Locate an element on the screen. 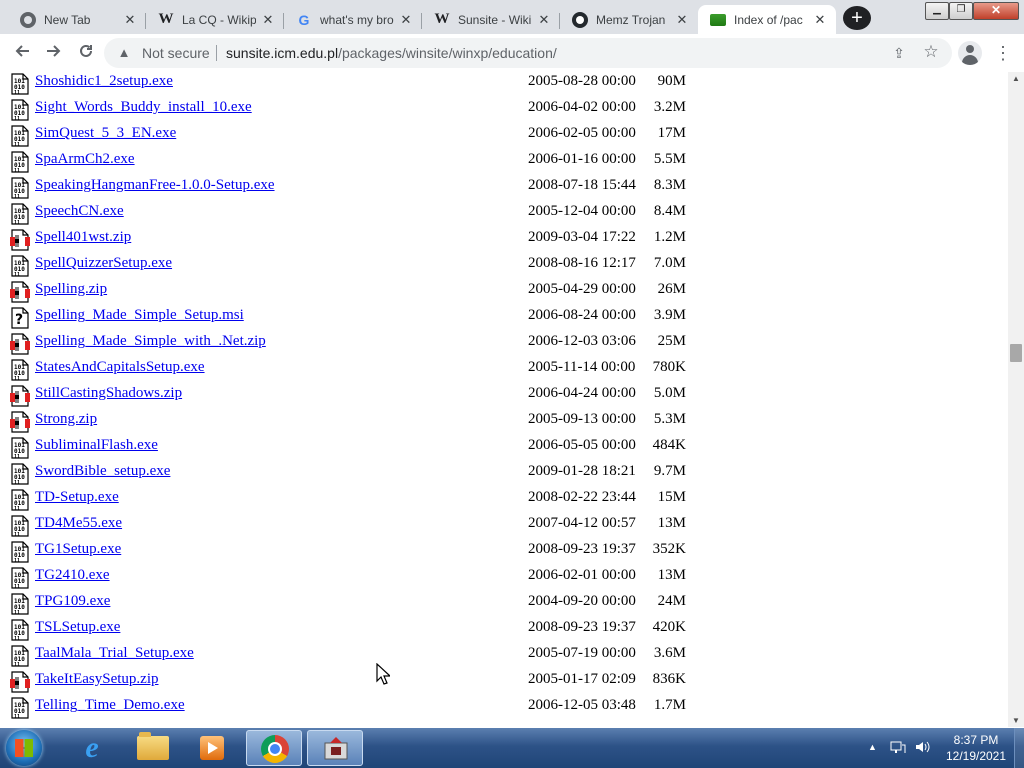  maximize-button: ❐ is located at coordinates (961, 11).